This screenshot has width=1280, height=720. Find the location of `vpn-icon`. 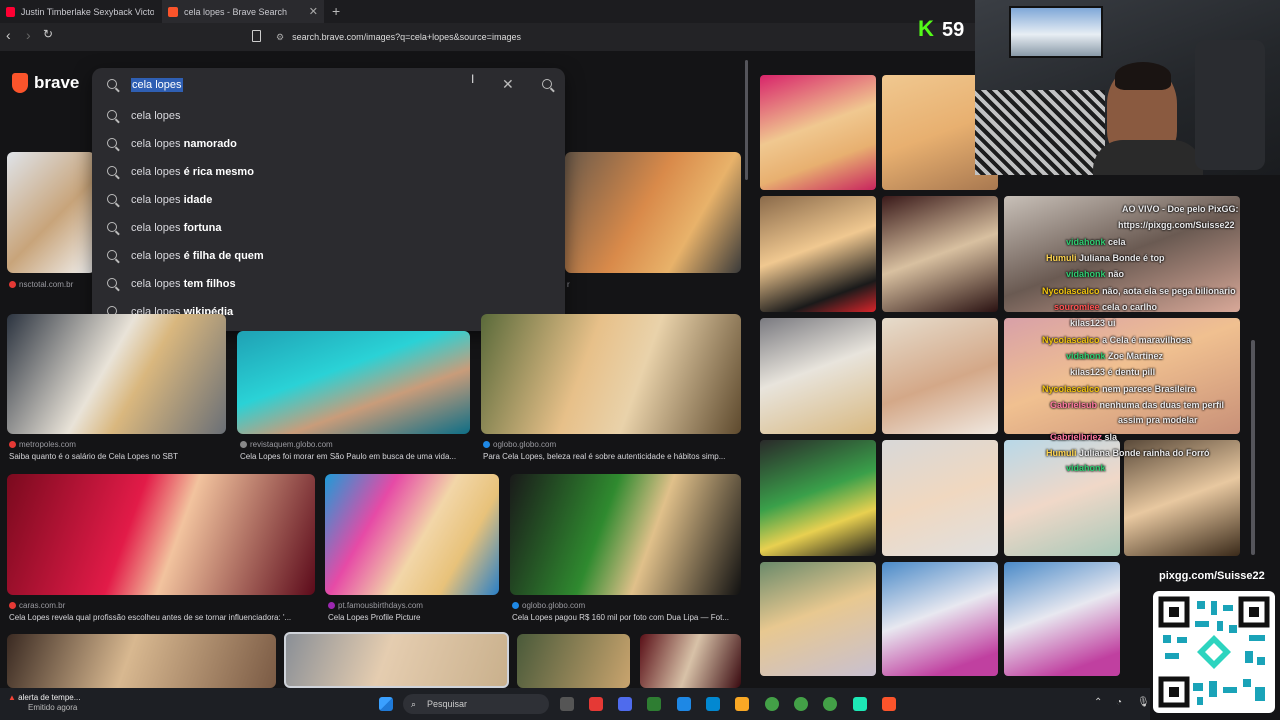

vpn-icon is located at coordinates (625, 704).